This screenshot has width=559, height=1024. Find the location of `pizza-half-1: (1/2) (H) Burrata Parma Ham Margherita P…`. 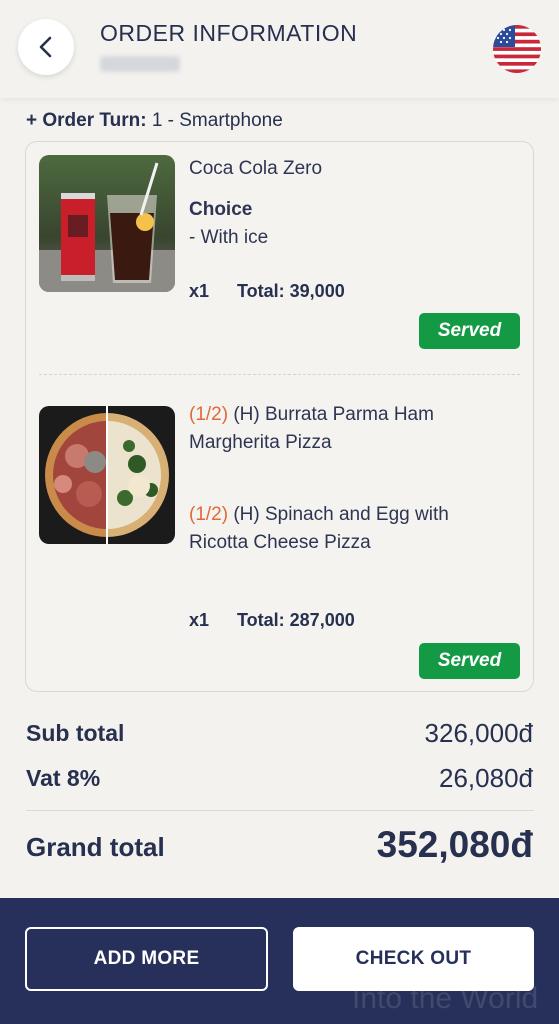

pizza-half-1: (1/2) (H) Burrata Parma Ham Margherita P… is located at coordinates (349, 429).